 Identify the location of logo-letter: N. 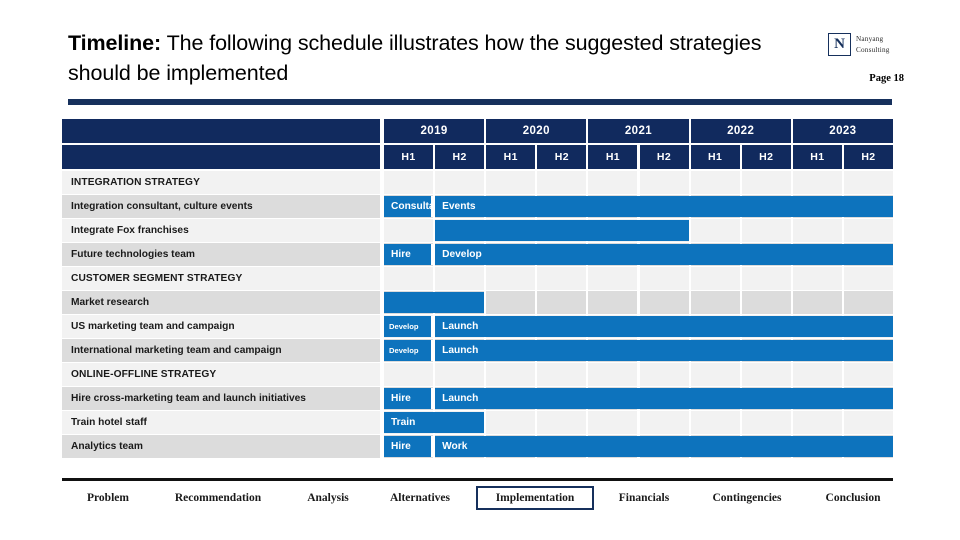
(839, 44).